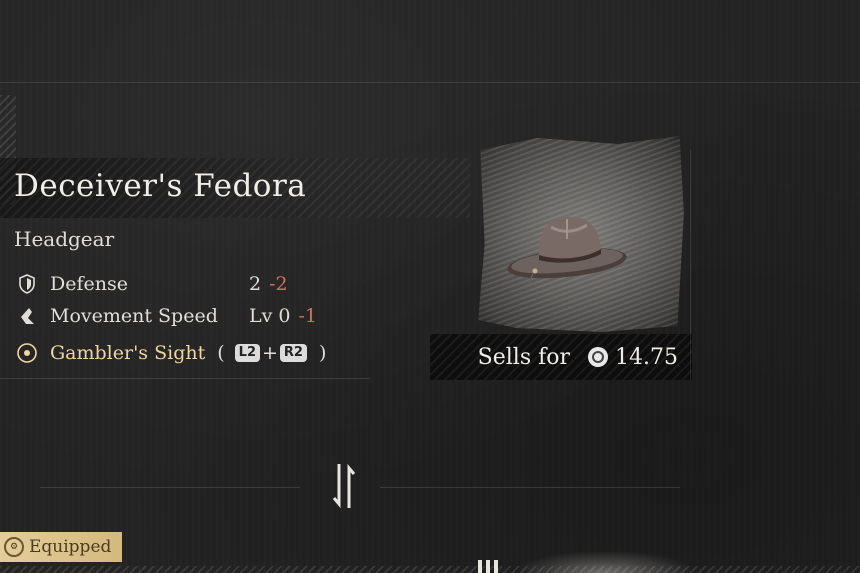 The image size is (860, 573). What do you see at coordinates (268, 284) in the screenshot?
I see `stat-value-group: 2 -2` at bounding box center [268, 284].